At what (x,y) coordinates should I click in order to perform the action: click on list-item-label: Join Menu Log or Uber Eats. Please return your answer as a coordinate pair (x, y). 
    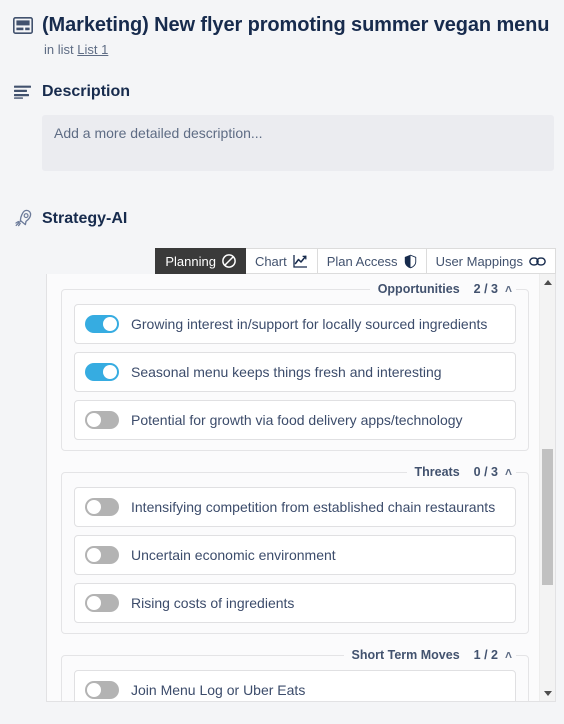
    Looking at the image, I should click on (218, 690).